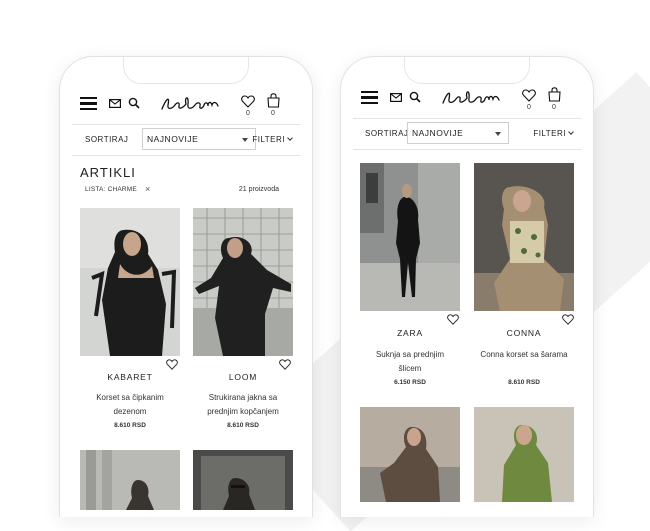 This screenshot has height=531, width=650. Describe the element at coordinates (410, 354) in the screenshot. I see `product-name-line: Suknja sa prednjim` at that location.